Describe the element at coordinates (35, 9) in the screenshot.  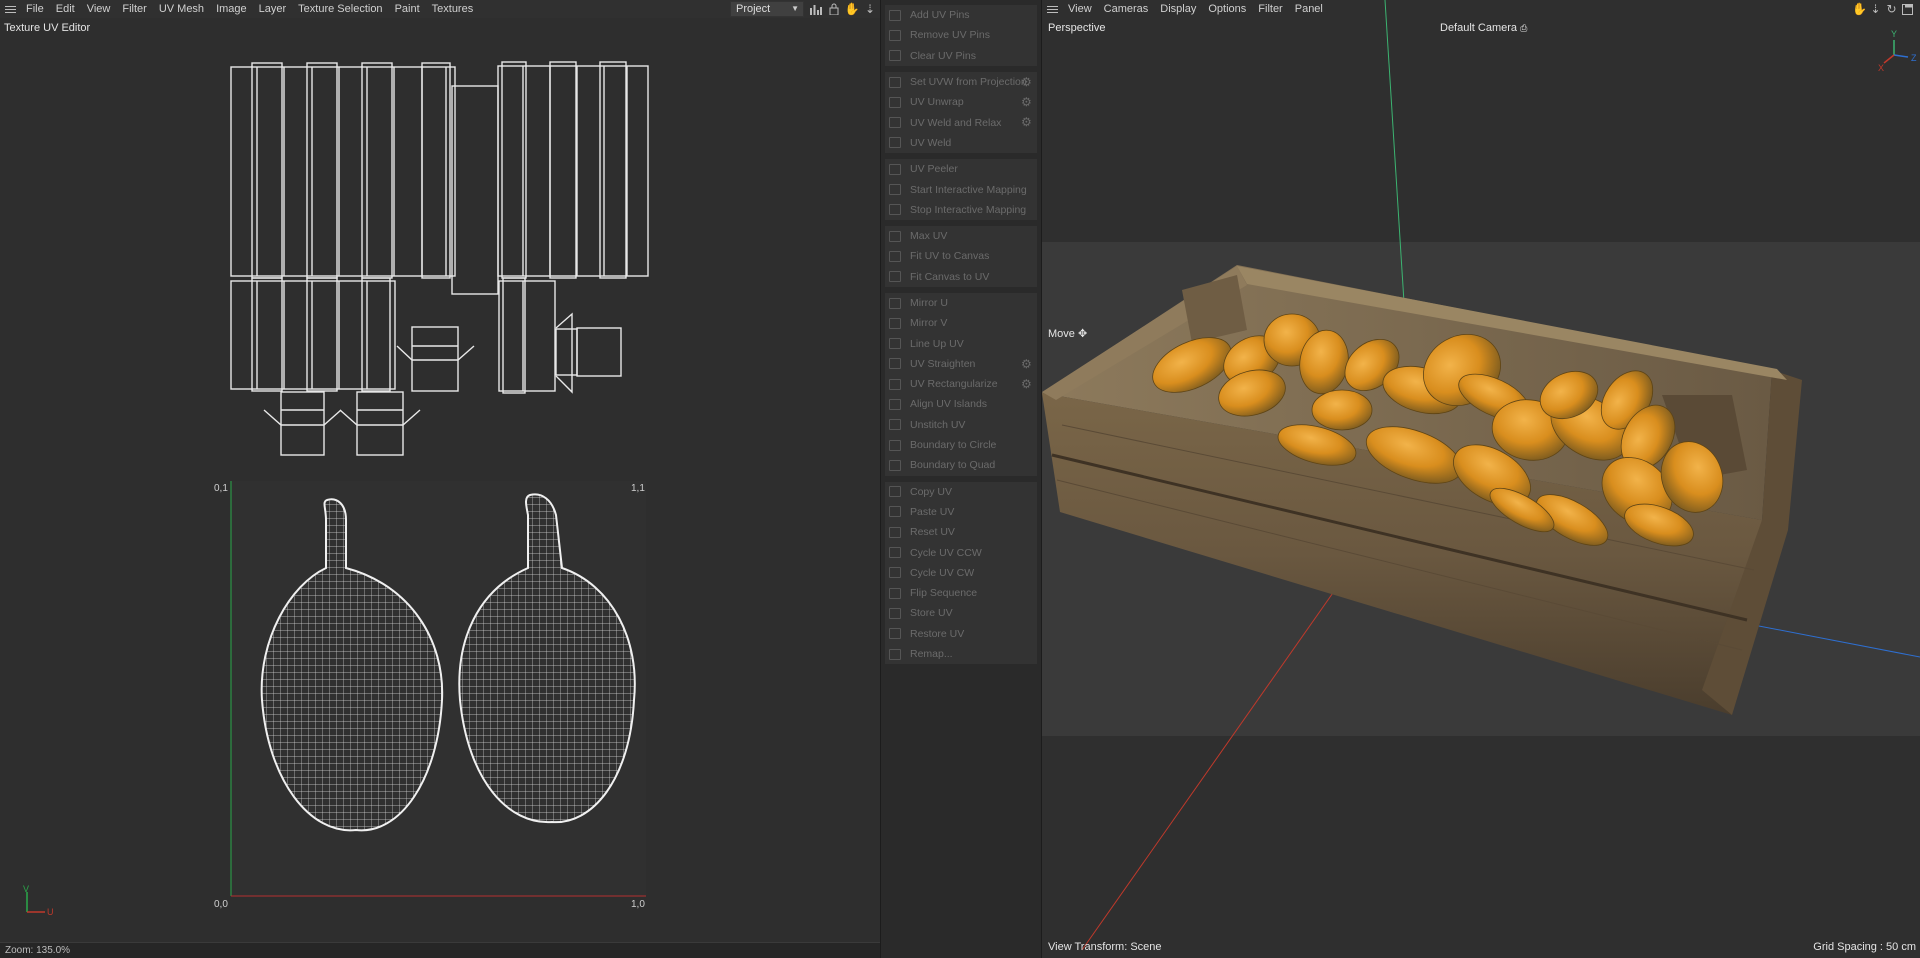
I see `menu-file: File` at that location.